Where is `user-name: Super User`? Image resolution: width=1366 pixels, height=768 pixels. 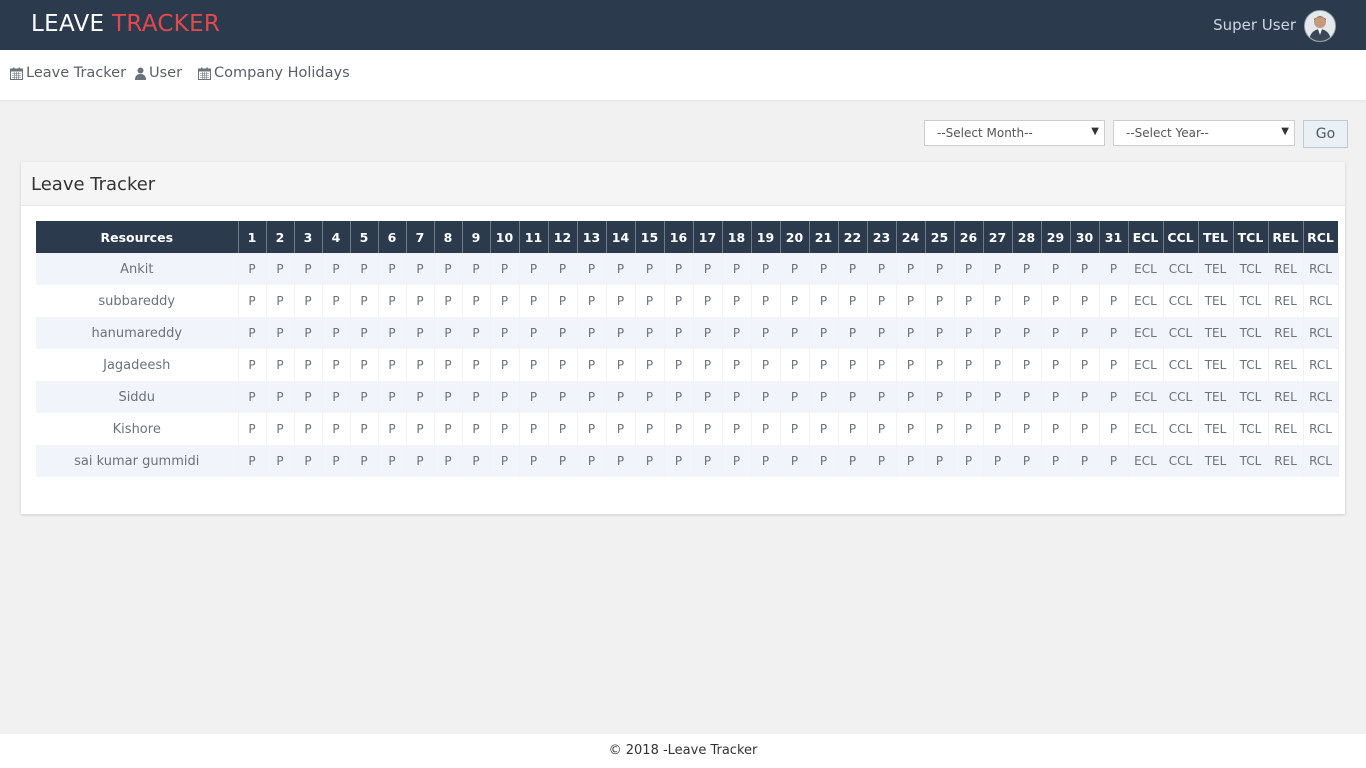 user-name: Super User is located at coordinates (1254, 25).